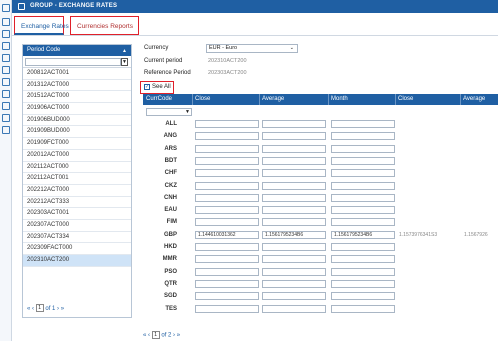  I want to click on user-icon, so click(6, 130).